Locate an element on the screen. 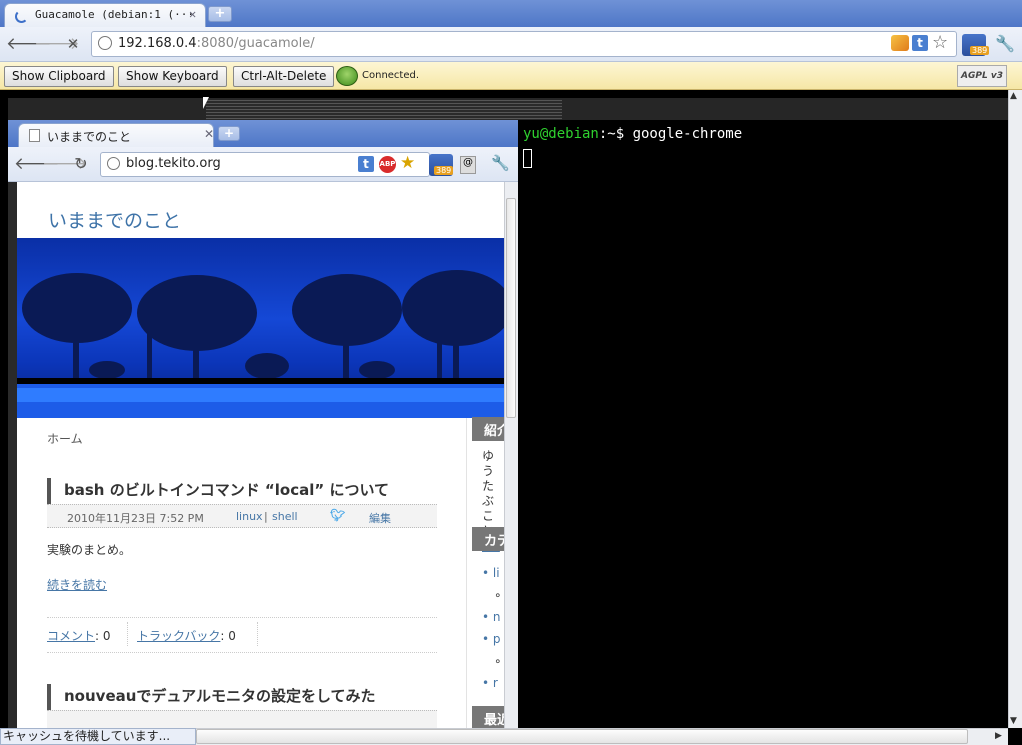 Image resolution: width=1022 pixels, height=745 pixels. remote-panel-taskbar is located at coordinates (384, 110).